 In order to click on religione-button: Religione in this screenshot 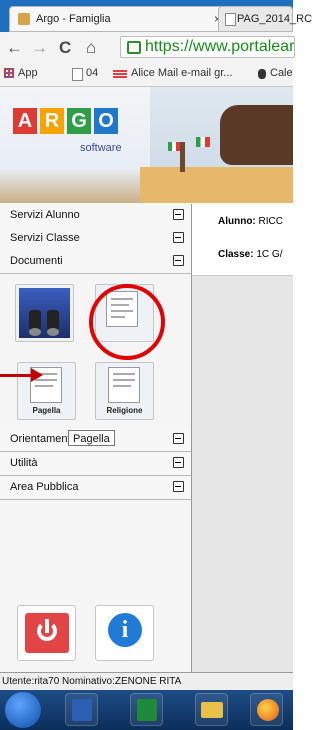, I will do `click(124, 391)`.